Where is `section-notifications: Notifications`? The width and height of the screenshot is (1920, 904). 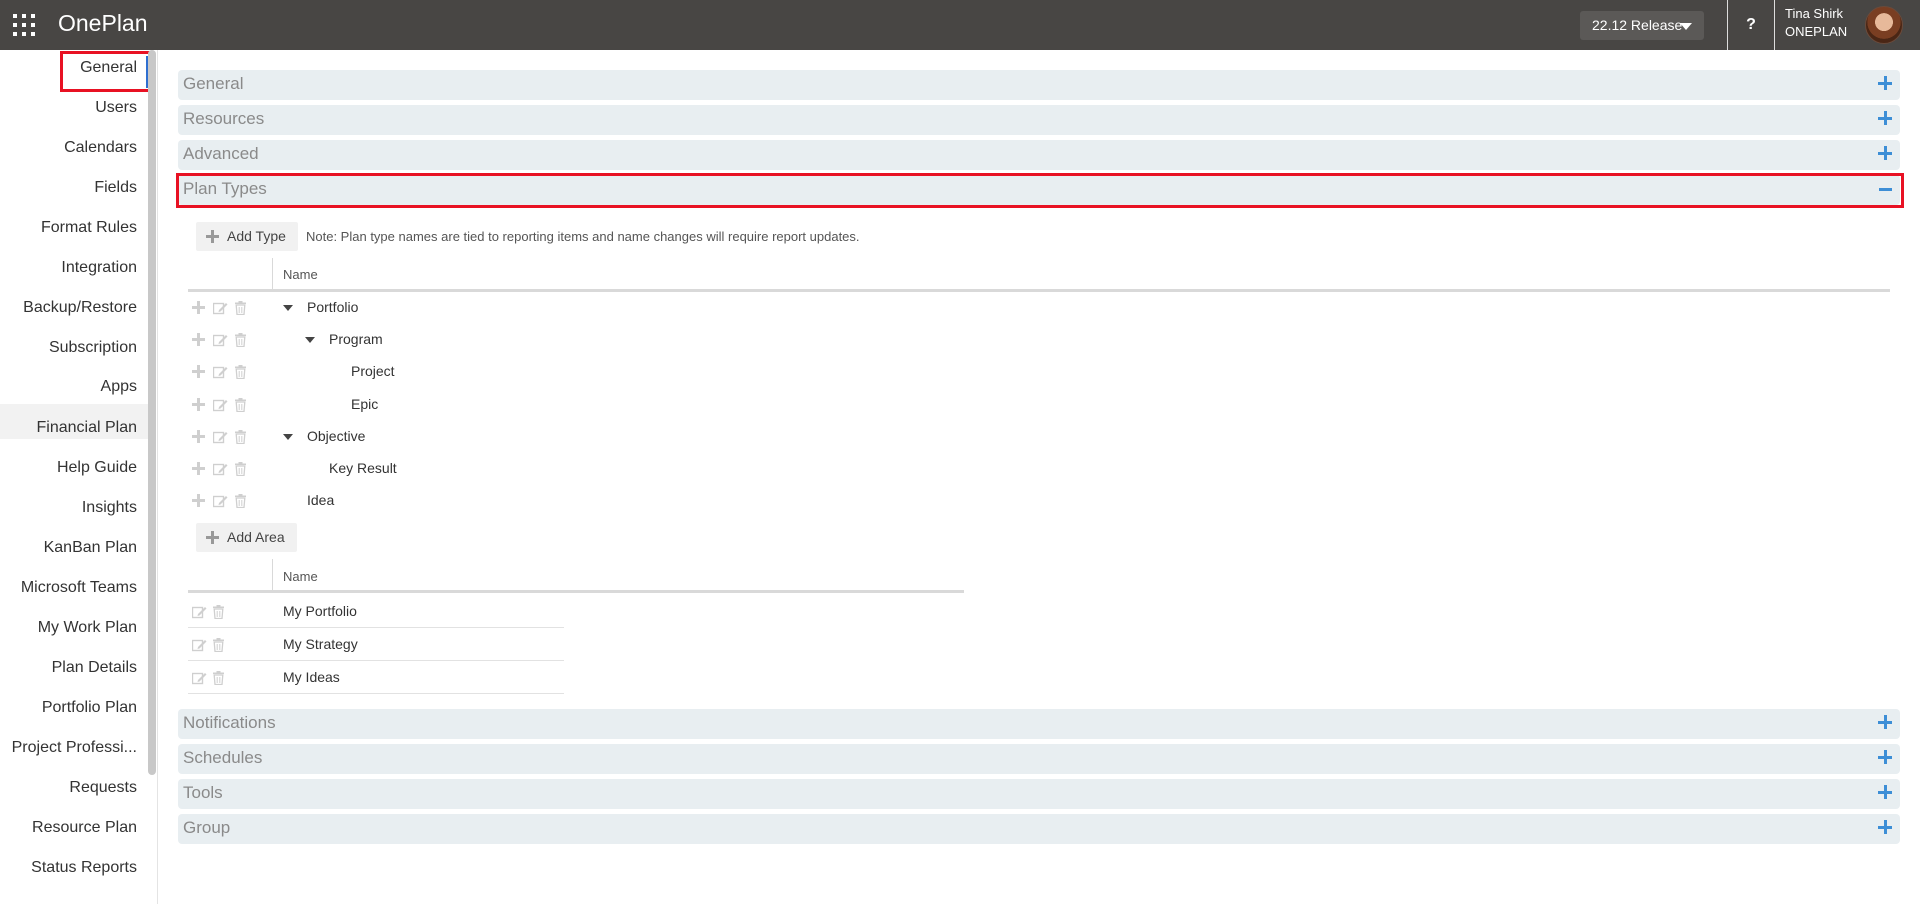 section-notifications: Notifications is located at coordinates (1039, 724).